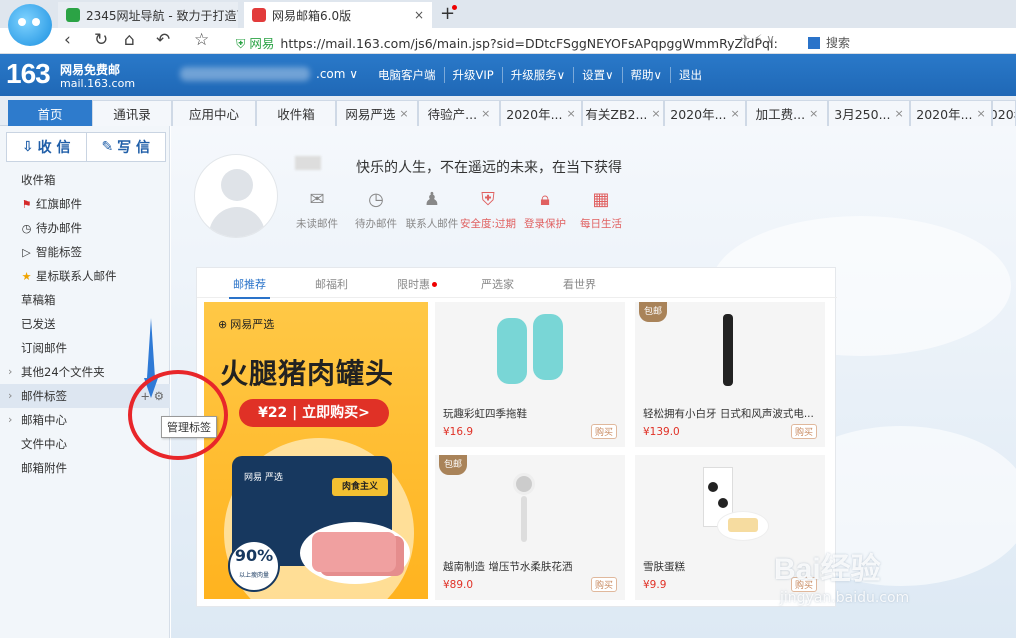 The width and height of the screenshot is (1016, 638). I want to click on envelope-icon: ✉, so click(317, 199).